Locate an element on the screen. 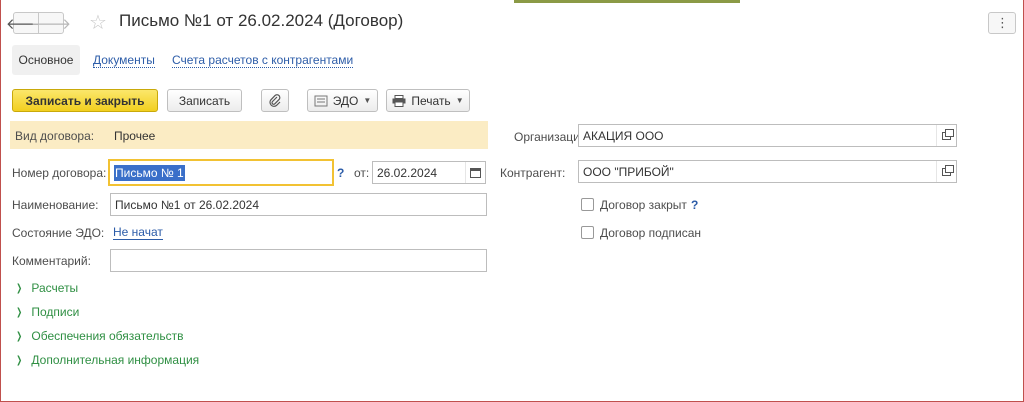 The height and width of the screenshot is (402, 1024). printer-icon is located at coordinates (399, 100).